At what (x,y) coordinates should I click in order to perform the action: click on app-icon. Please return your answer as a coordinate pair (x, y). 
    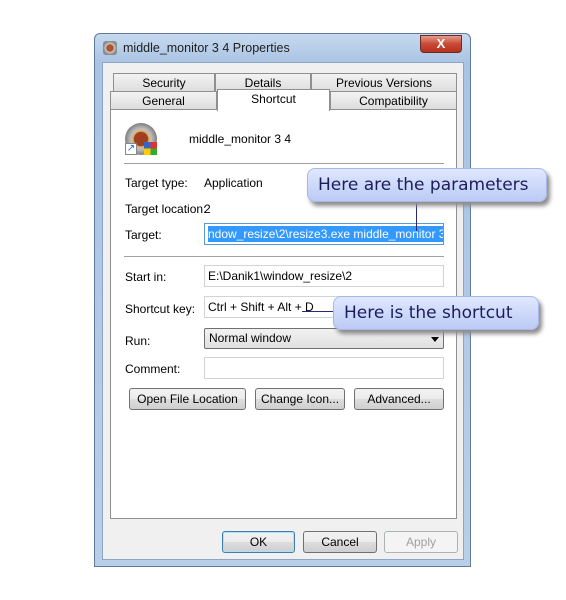
    Looking at the image, I should click on (110, 48).